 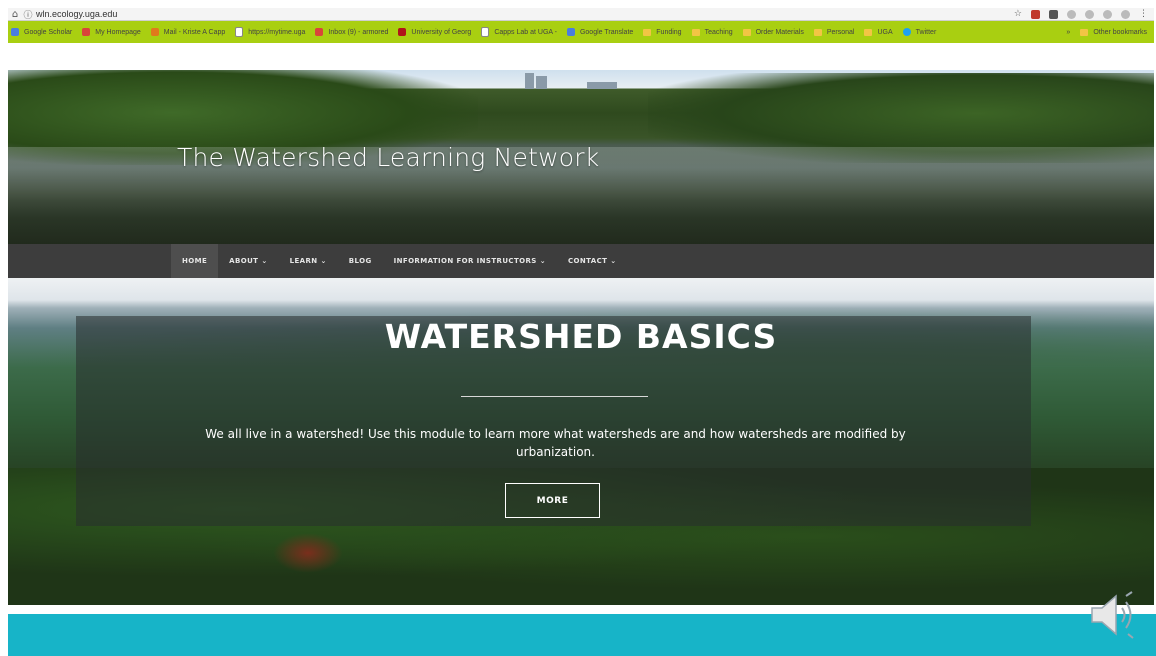 What do you see at coordinates (669, 32) in the screenshot?
I see `bookmark-label: Funding` at bounding box center [669, 32].